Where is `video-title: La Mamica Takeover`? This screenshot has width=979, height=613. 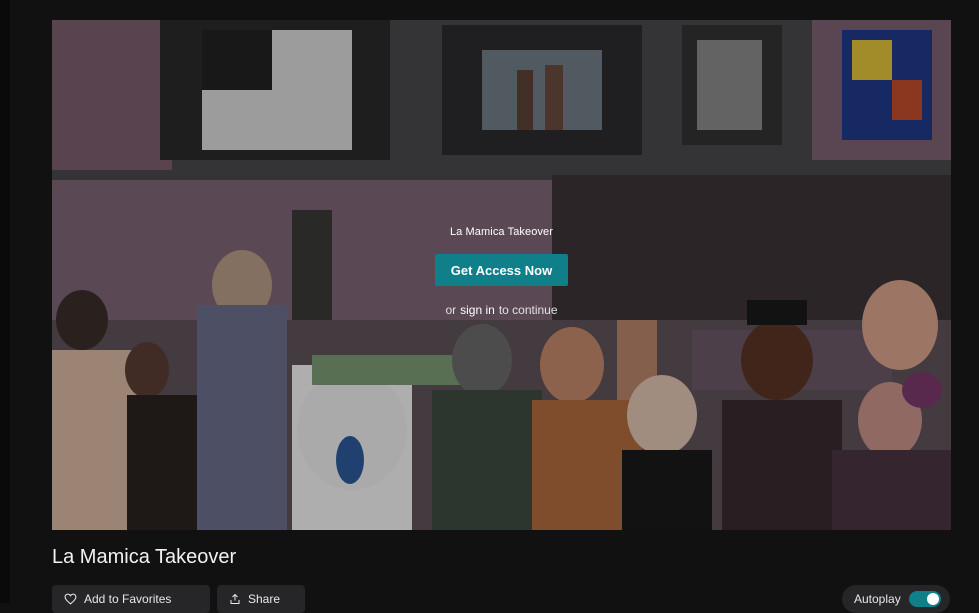
video-title: La Mamica Takeover is located at coordinates (144, 557).